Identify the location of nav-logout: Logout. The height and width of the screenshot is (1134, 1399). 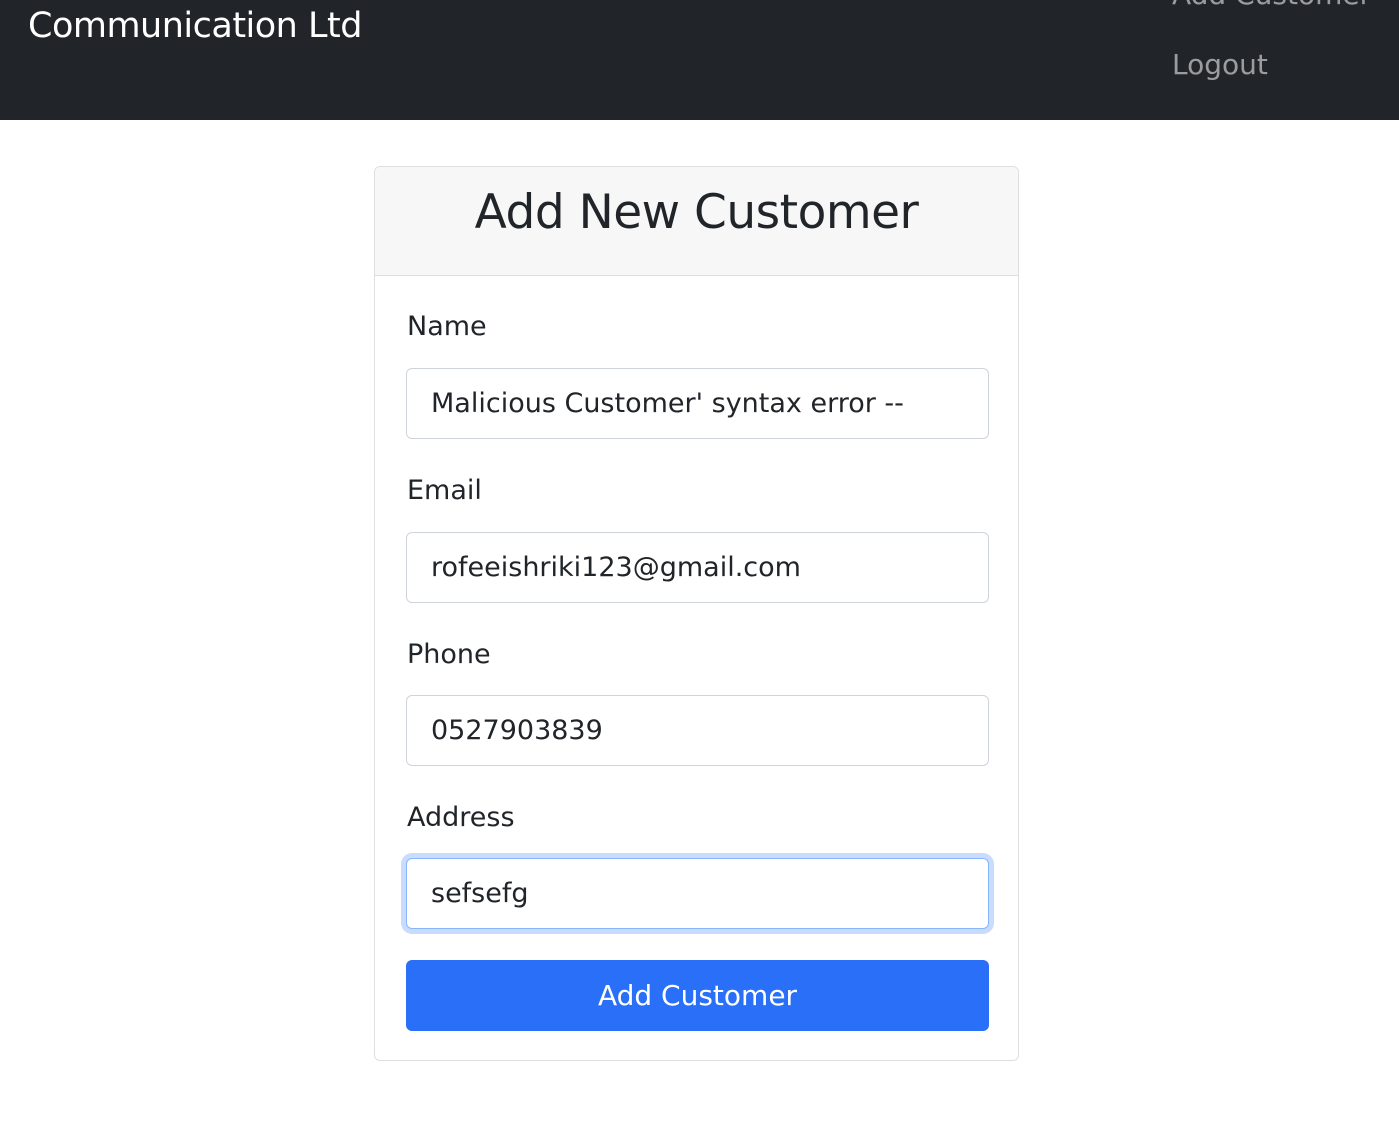
(1220, 64).